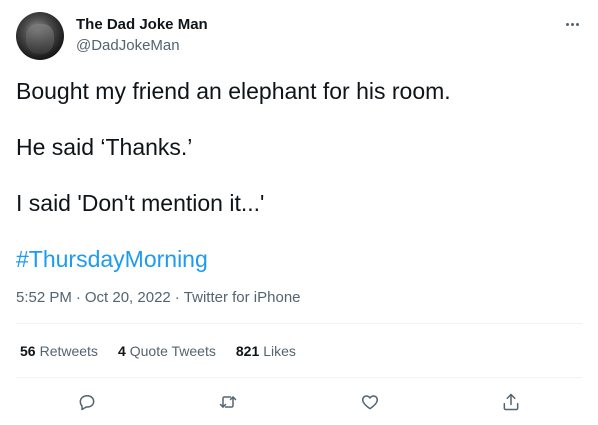 Image resolution: width=598 pixels, height=425 pixels. What do you see at coordinates (172, 351) in the screenshot?
I see `quotes-label: Quote Tweets` at bounding box center [172, 351].